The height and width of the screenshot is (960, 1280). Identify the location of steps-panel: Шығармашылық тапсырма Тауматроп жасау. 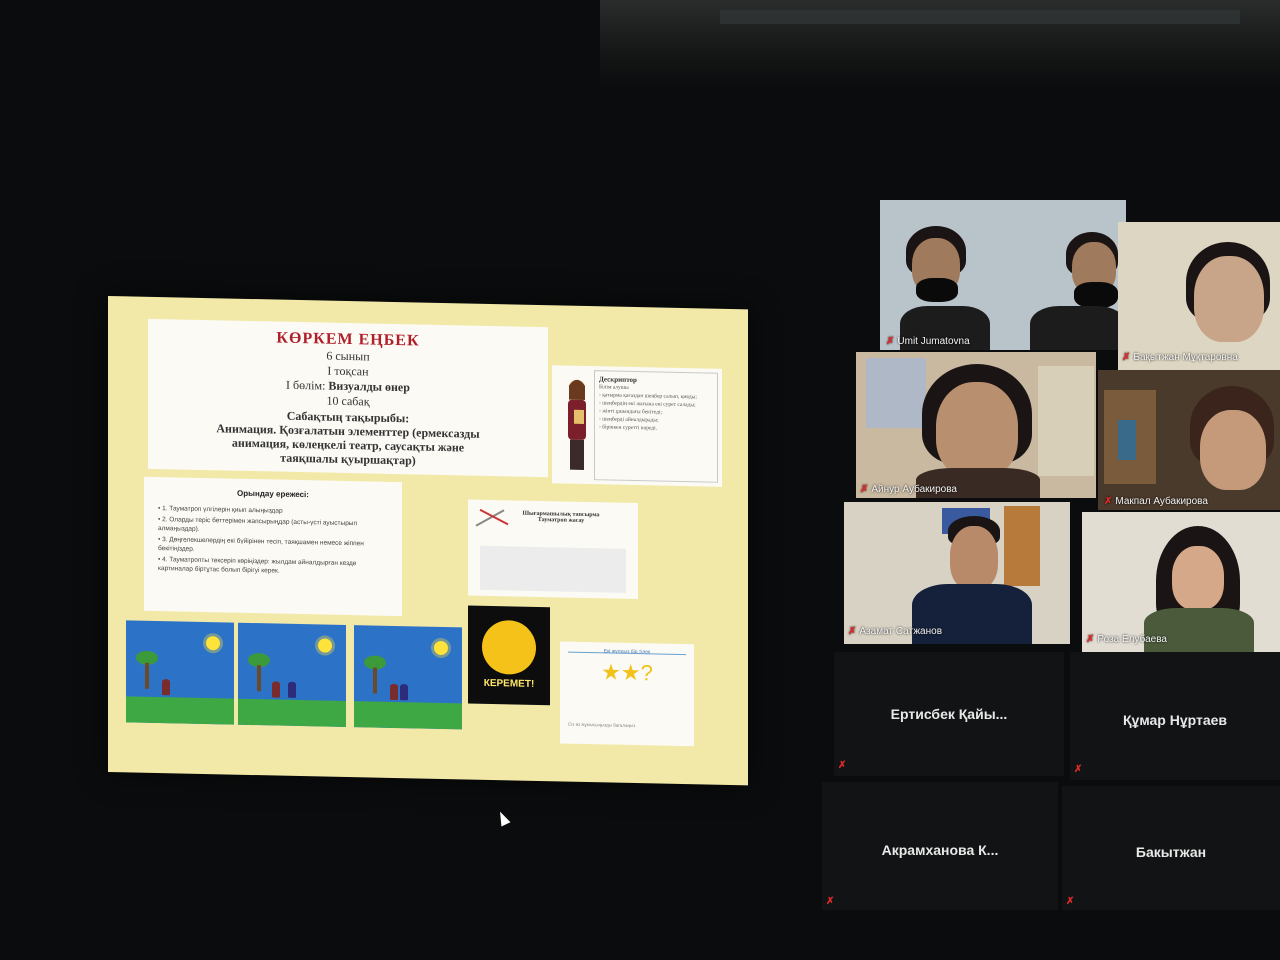
(553, 549).